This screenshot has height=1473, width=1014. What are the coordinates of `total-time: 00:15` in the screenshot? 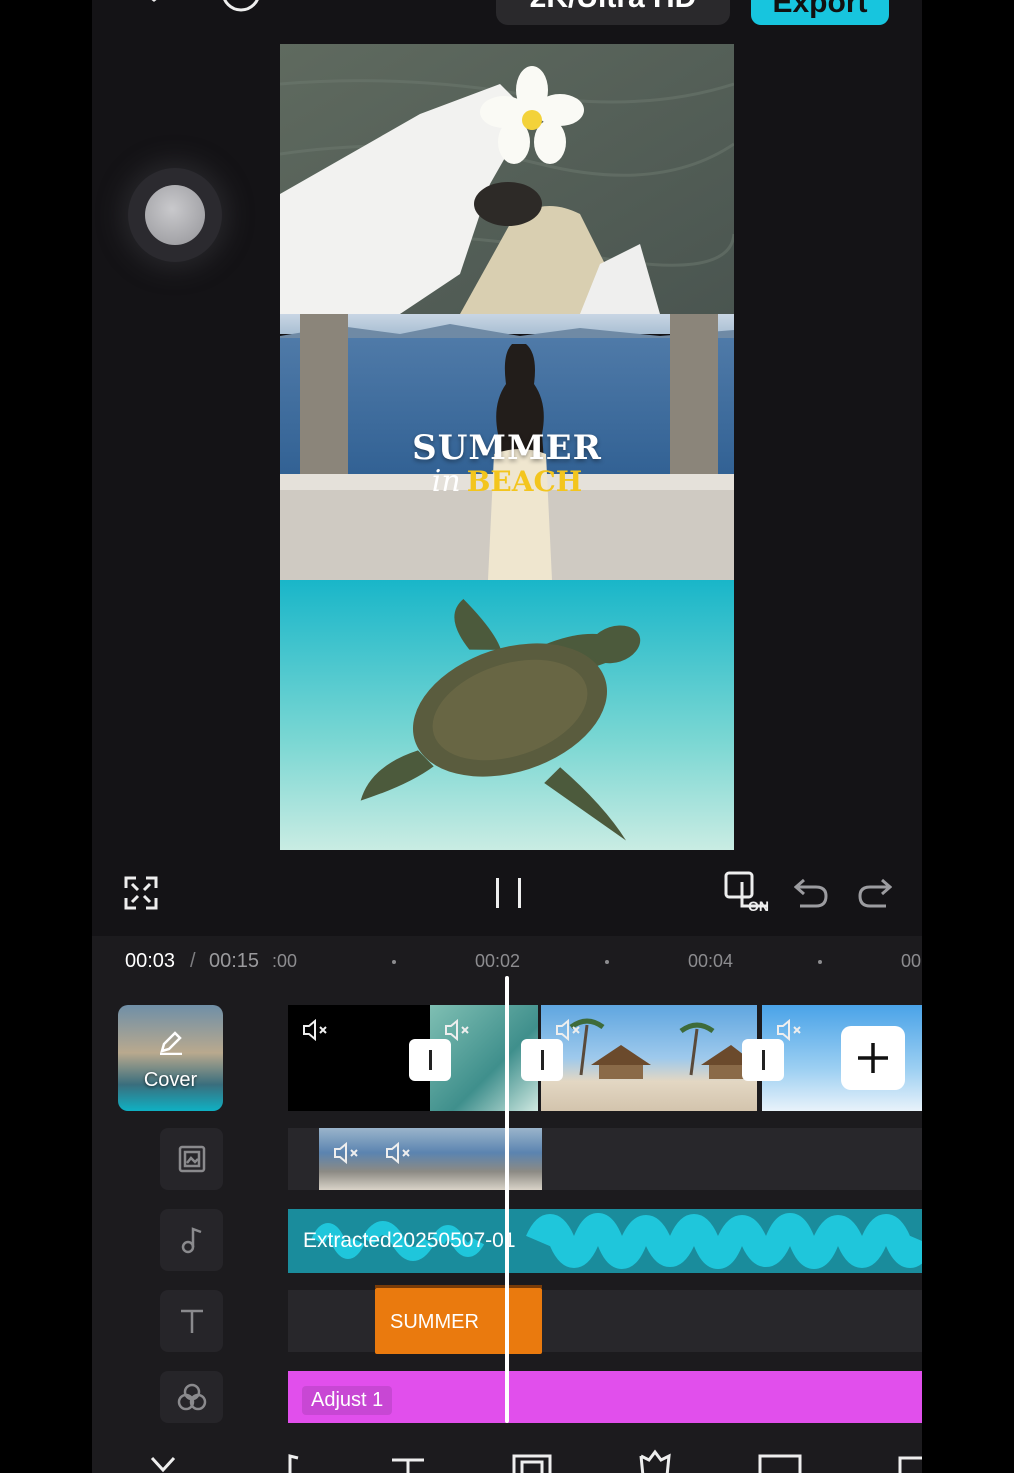 It's located at (234, 961).